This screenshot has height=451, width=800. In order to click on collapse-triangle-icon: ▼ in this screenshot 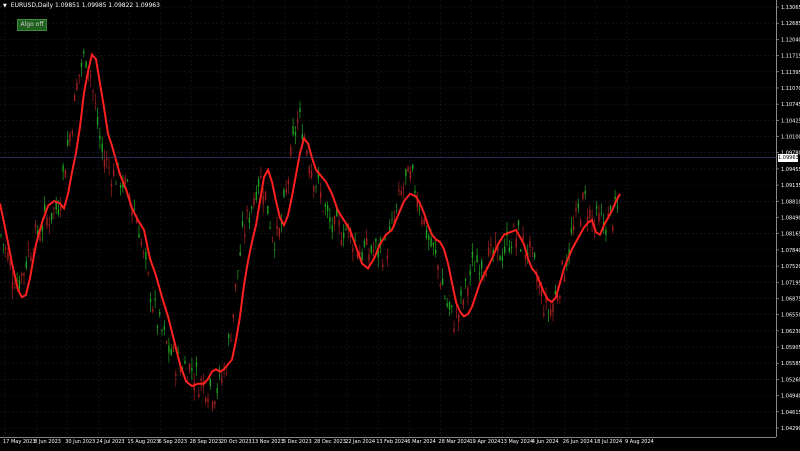, I will do `click(5, 6)`.